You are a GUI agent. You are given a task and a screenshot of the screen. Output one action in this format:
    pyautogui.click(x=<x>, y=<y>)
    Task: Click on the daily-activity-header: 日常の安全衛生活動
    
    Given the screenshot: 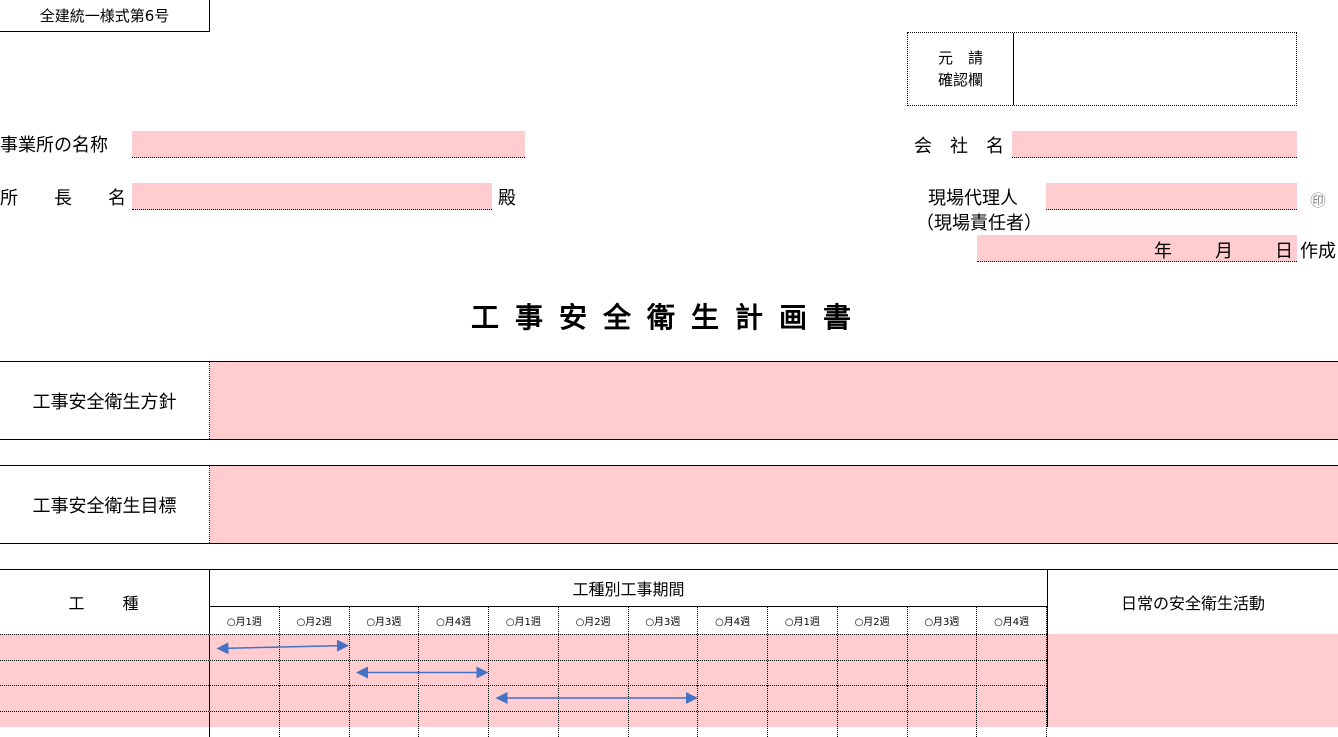 What is the action you would take?
    pyautogui.click(x=1192, y=602)
    